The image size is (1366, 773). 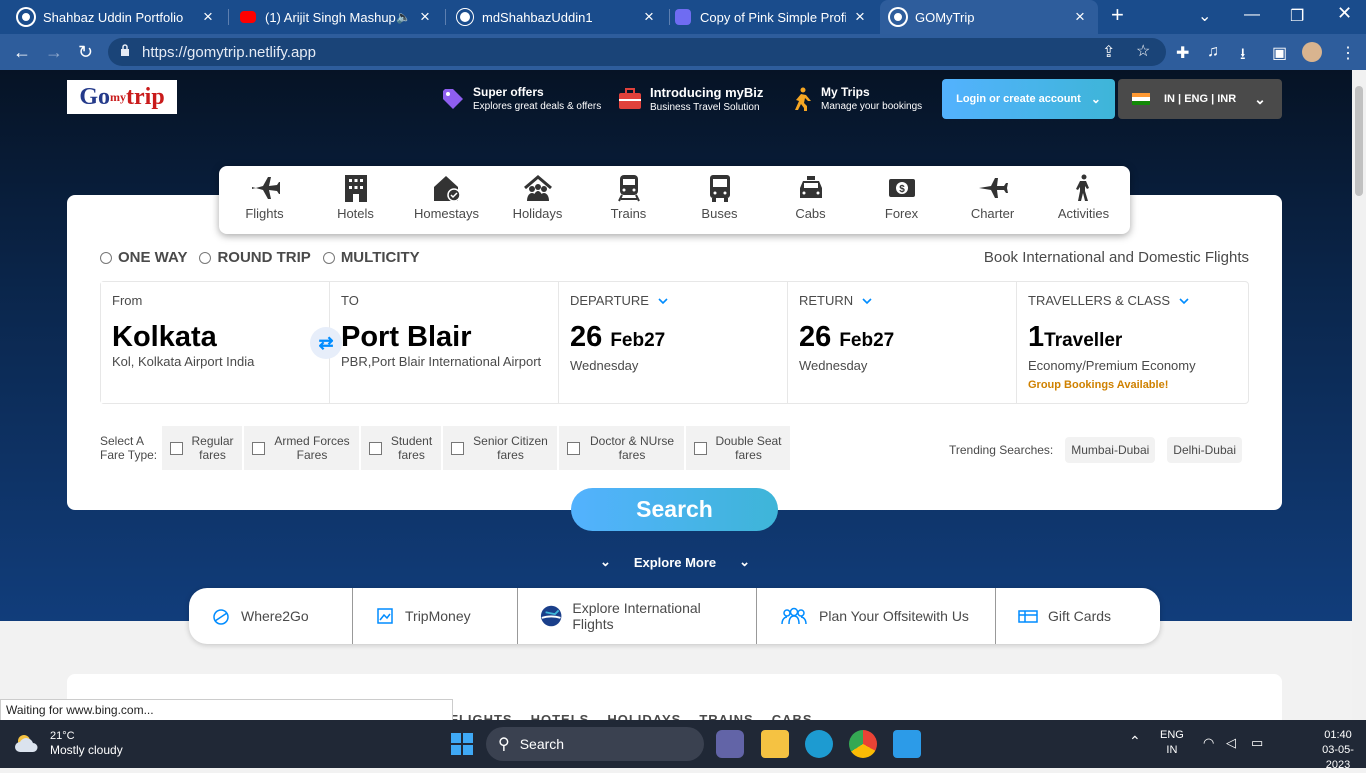 I want to click on volume-icon: ◁, so click(x=1231, y=742).